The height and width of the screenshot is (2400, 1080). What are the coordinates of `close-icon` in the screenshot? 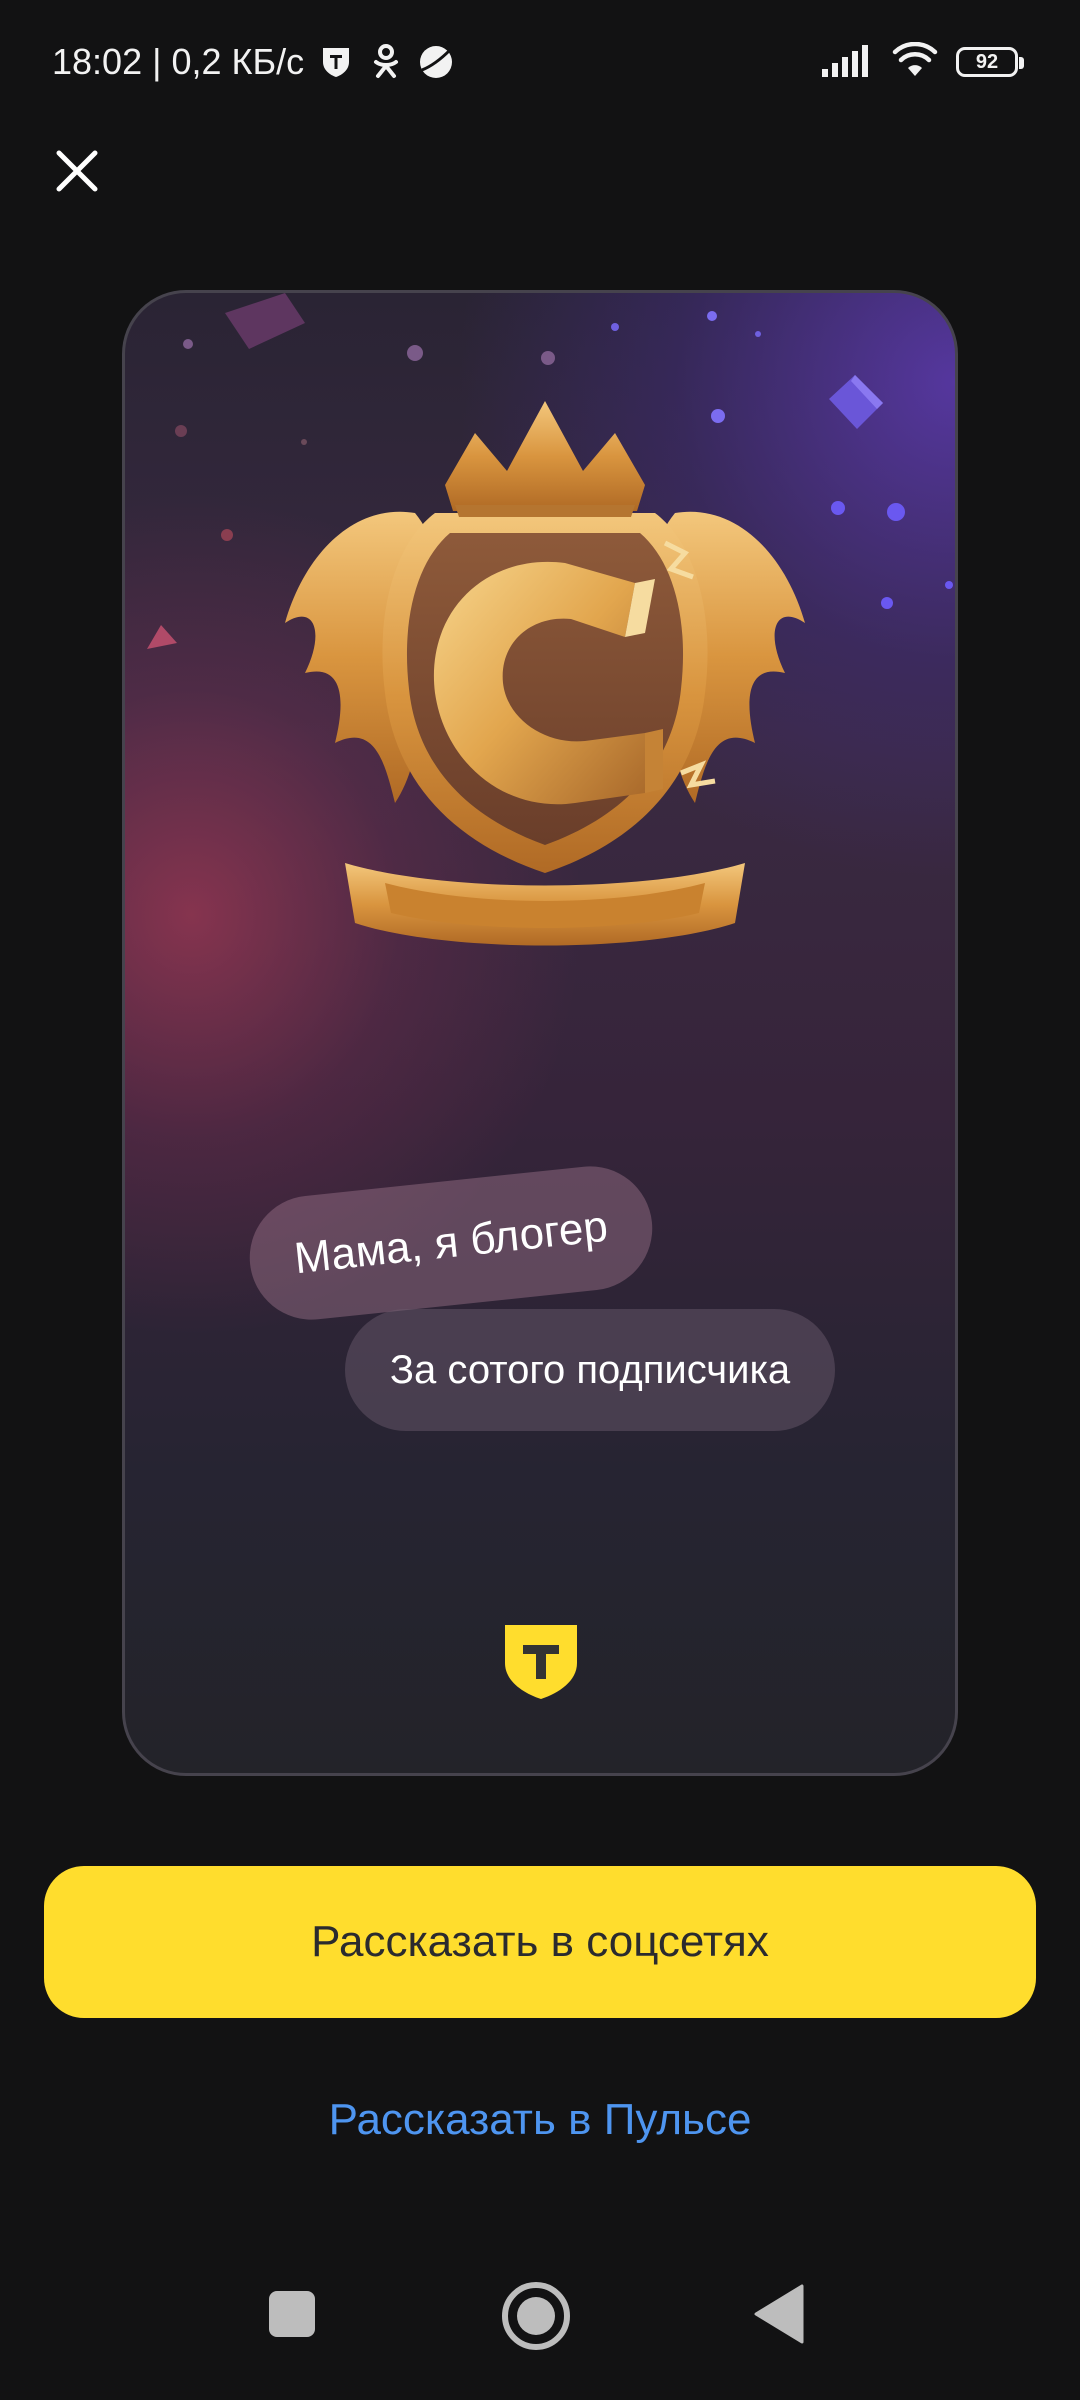 It's located at (77, 171).